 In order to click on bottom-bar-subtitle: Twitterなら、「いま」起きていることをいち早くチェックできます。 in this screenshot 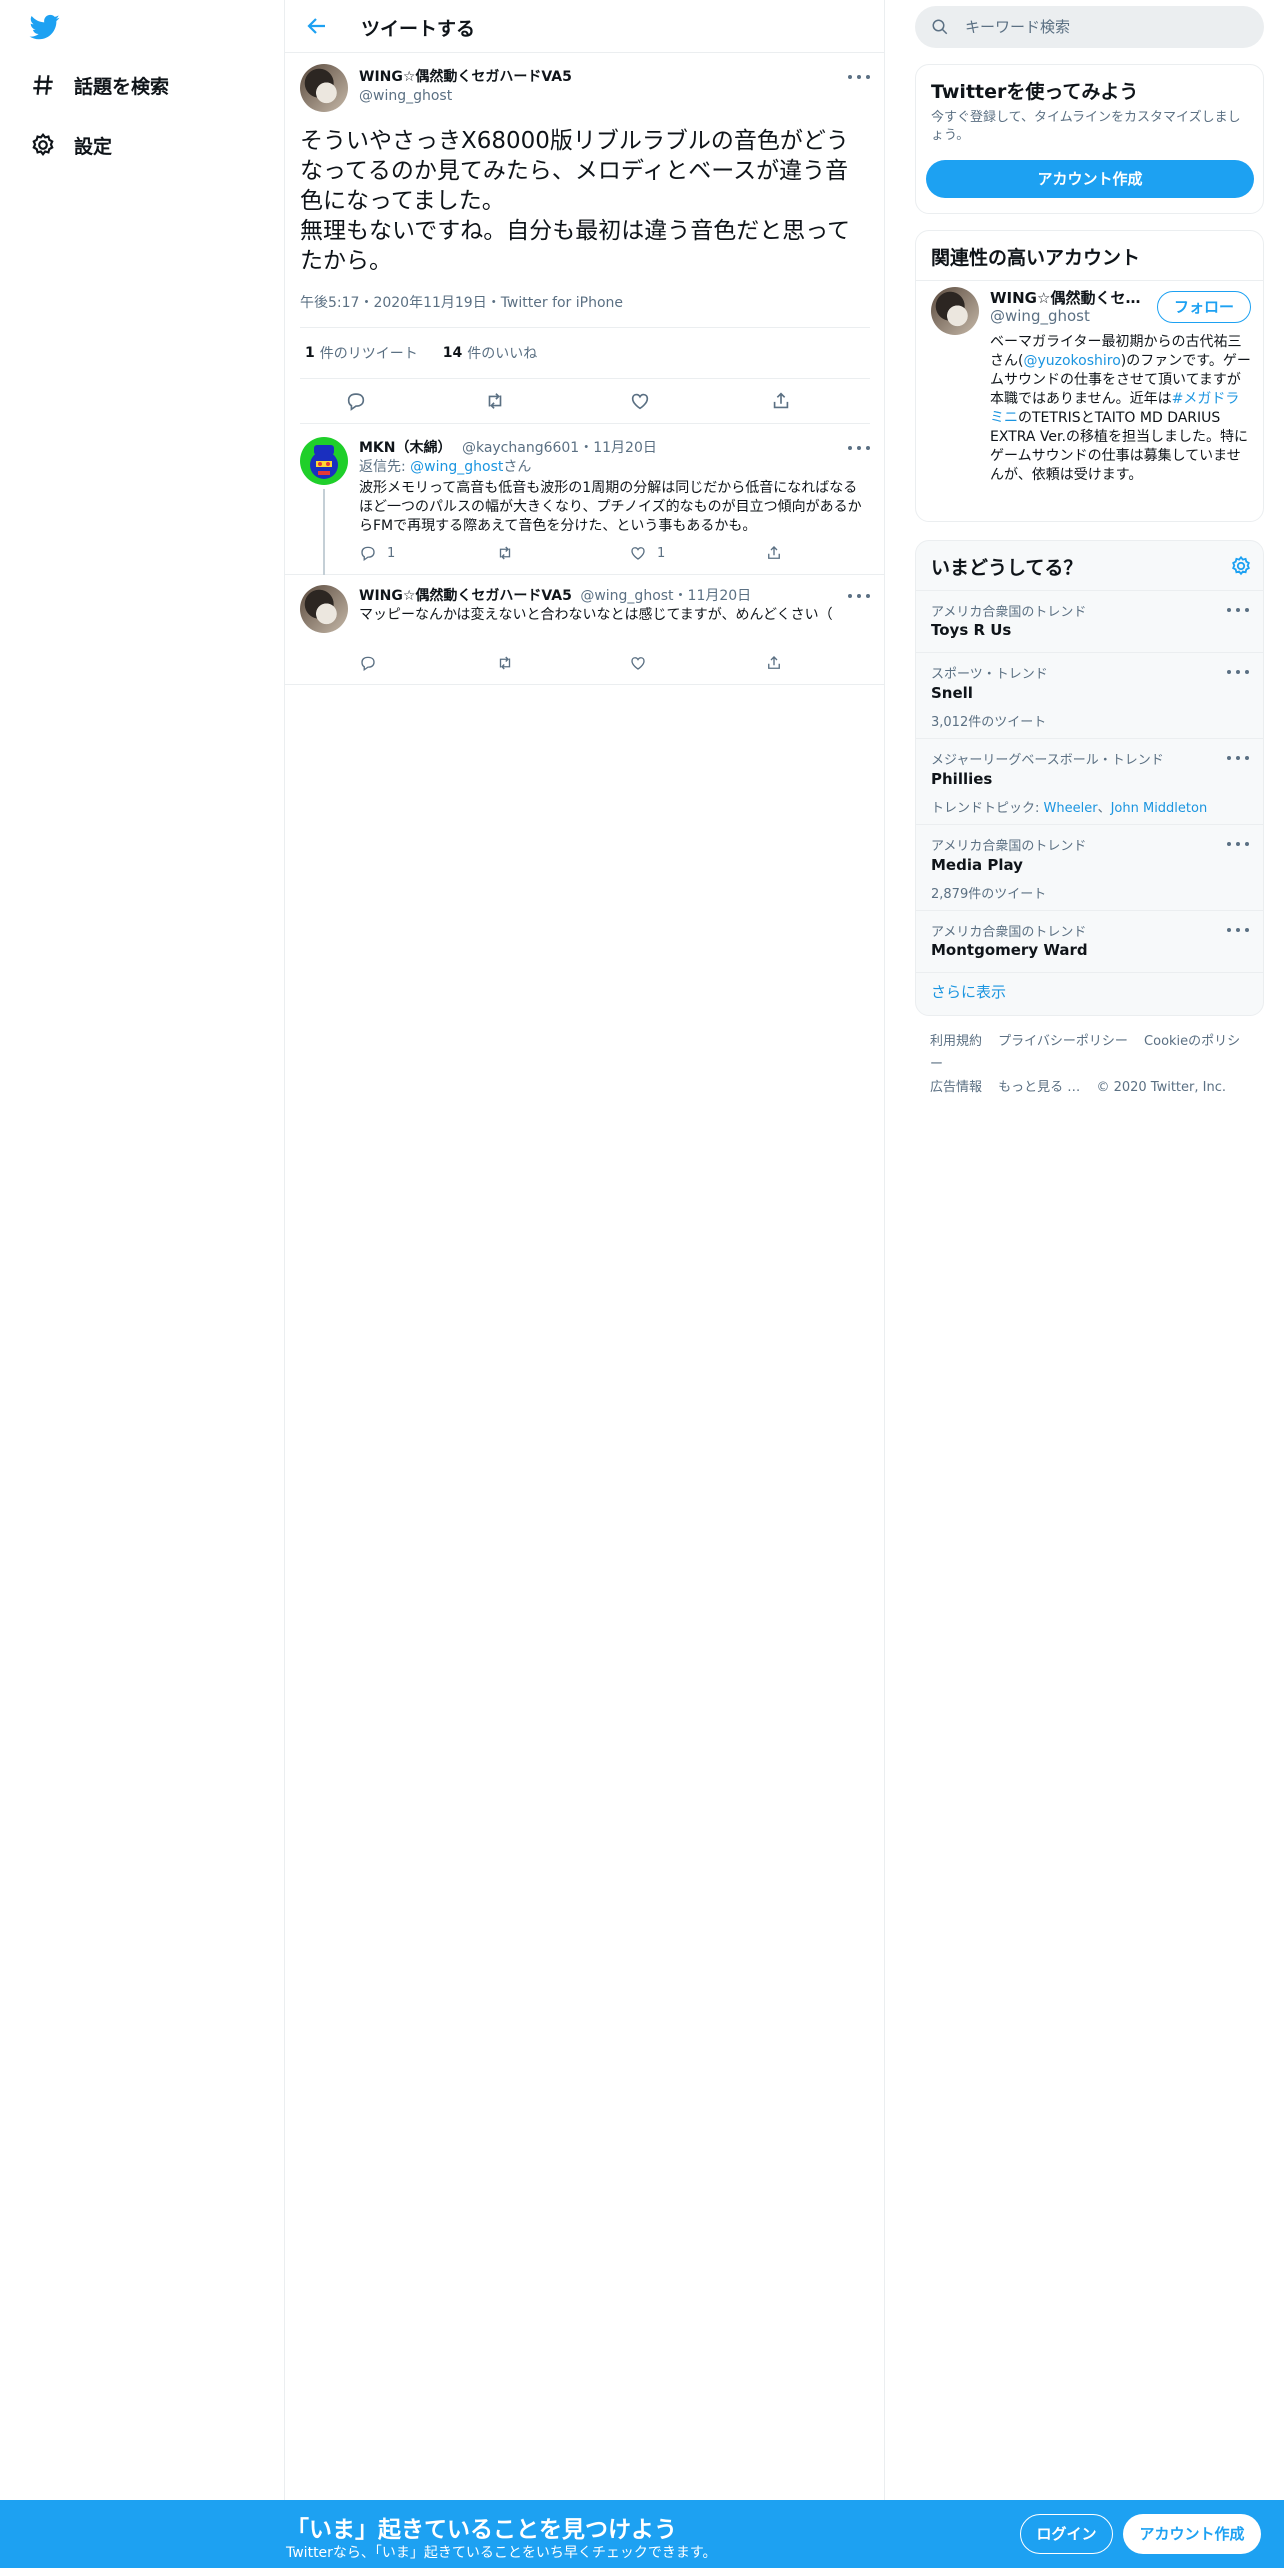, I will do `click(501, 2553)`.